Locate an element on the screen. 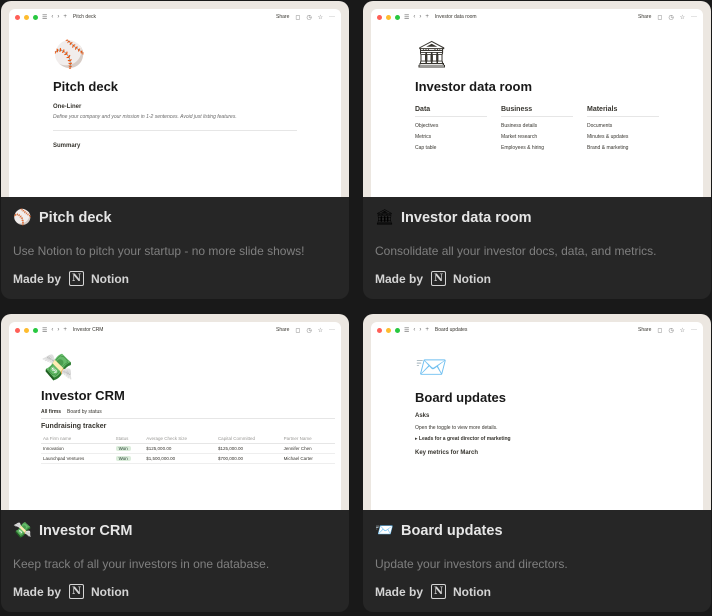  view-tabs: All firms Board by status is located at coordinates (188, 414).